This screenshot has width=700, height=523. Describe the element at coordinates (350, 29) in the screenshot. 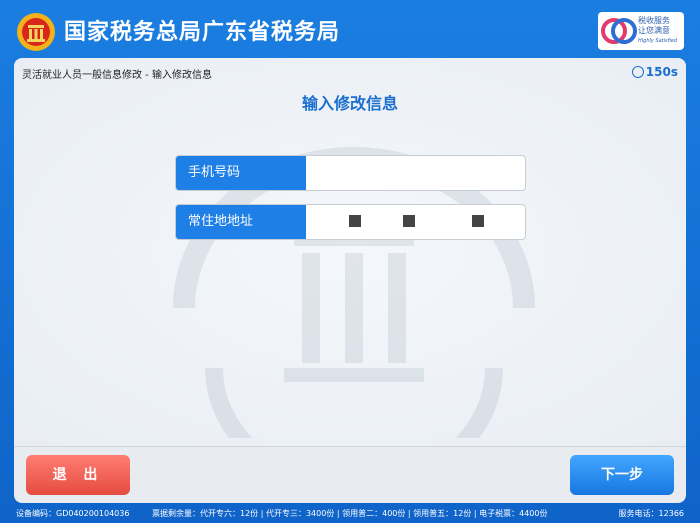

I see `top-bar: 国家税务总局广东省税务局 税收服务 让您满意 Highly Satisfied` at that location.